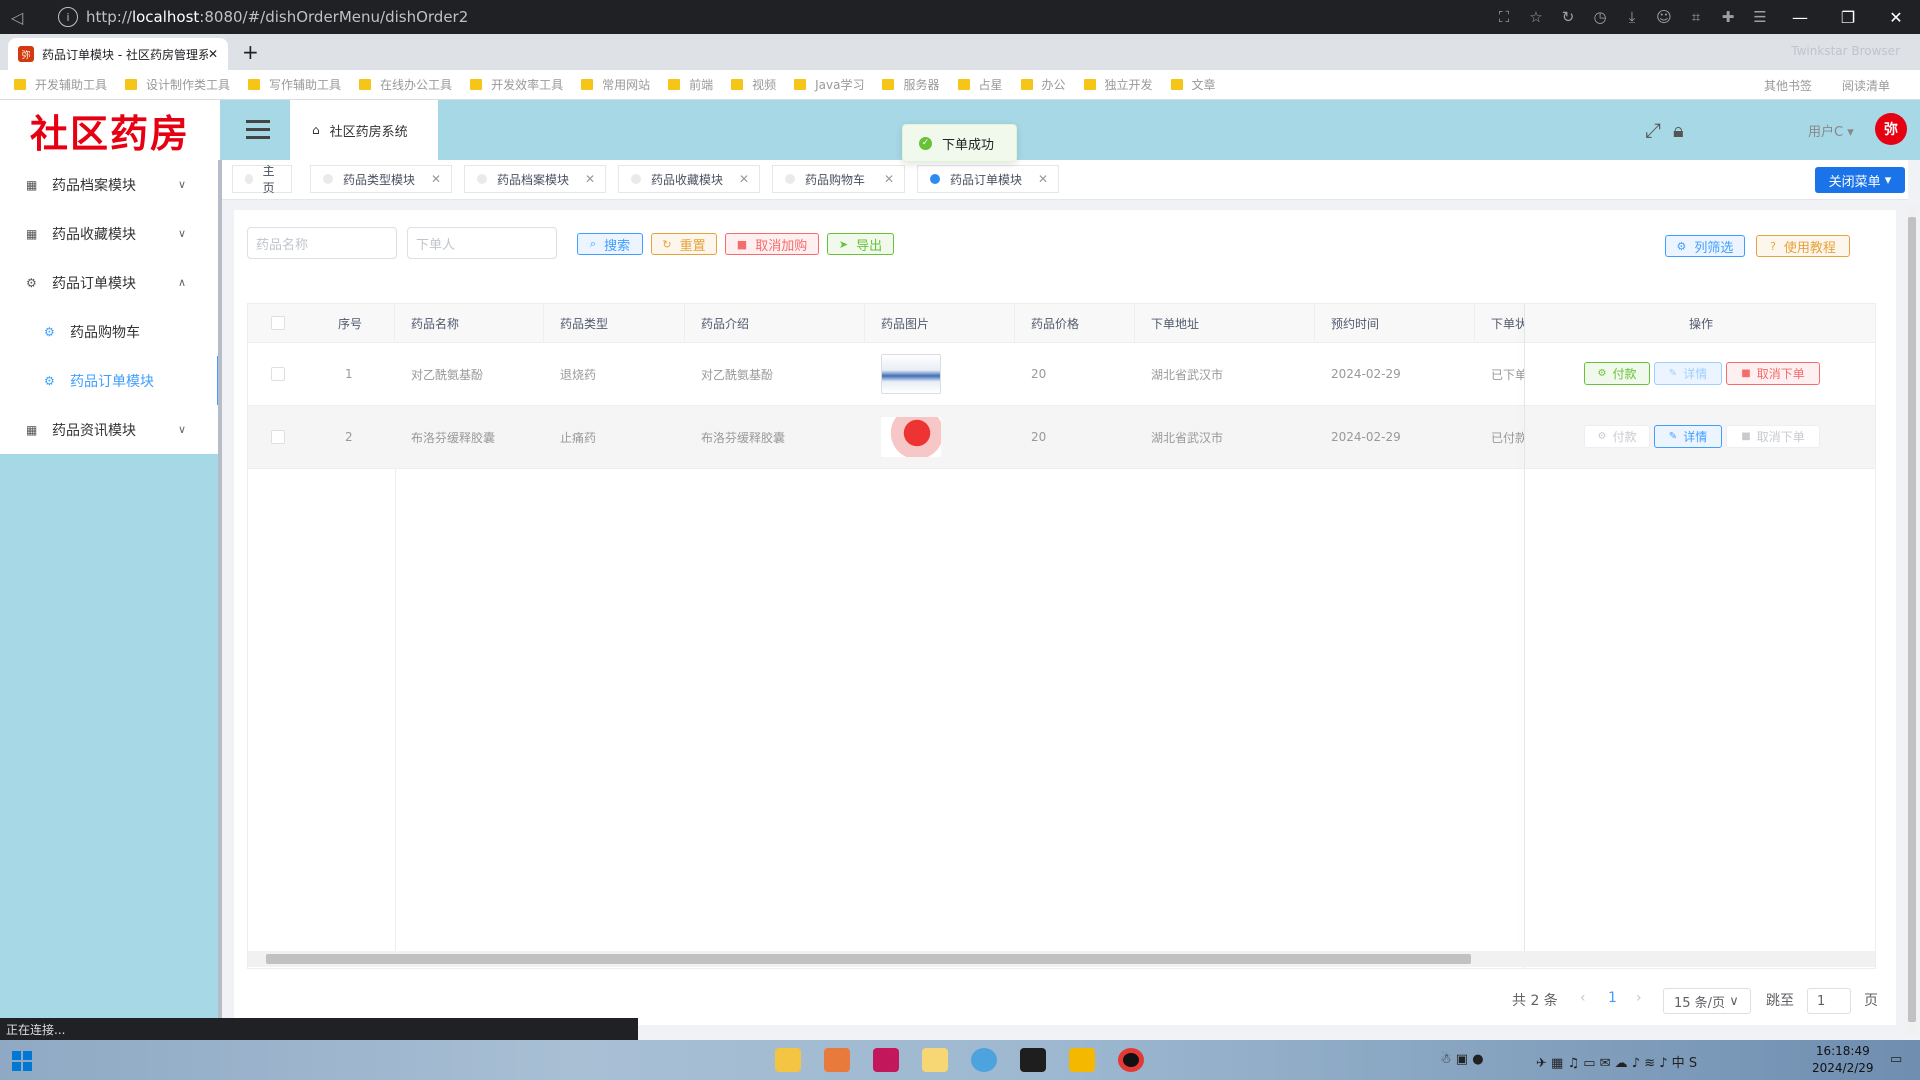 This screenshot has height=1080, width=1920. I want to click on bookmark-item: 办公, so click(1043, 84).